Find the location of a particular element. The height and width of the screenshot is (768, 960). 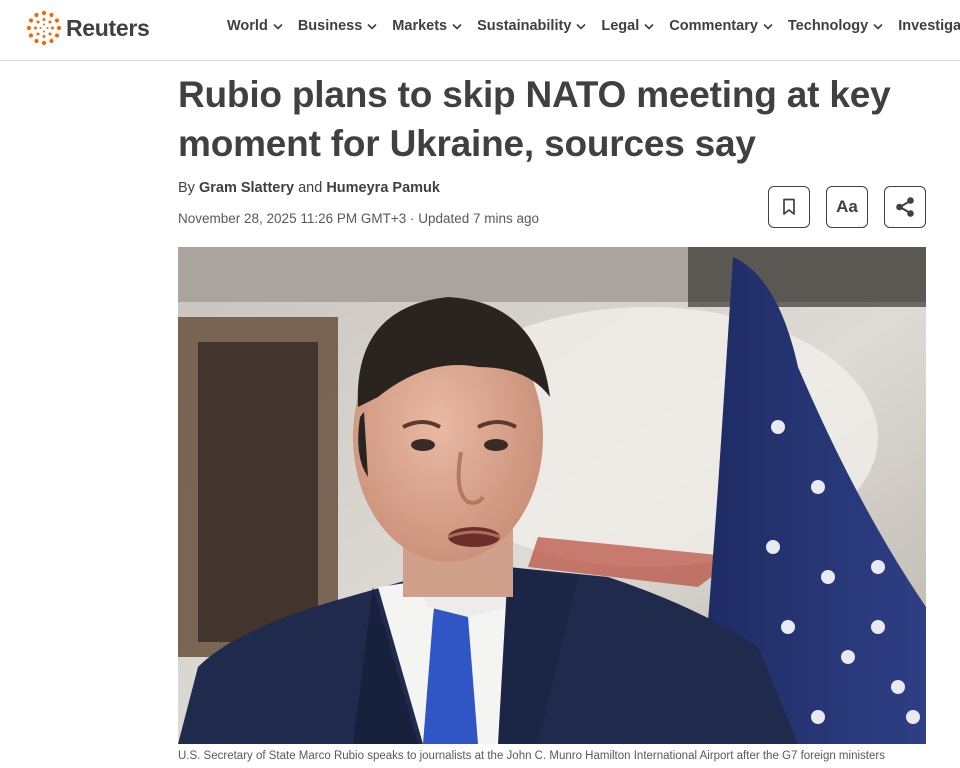

nav-item-sustainability: Sustainability is located at coordinates (531, 26).